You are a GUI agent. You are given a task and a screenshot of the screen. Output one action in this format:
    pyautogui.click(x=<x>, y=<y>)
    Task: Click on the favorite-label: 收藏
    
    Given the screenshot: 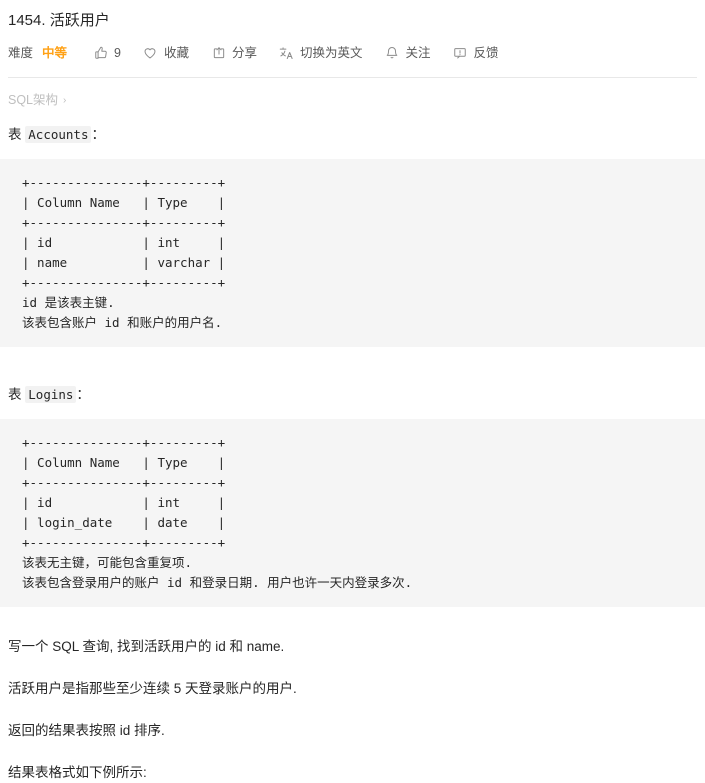 What is the action you would take?
    pyautogui.click(x=176, y=53)
    